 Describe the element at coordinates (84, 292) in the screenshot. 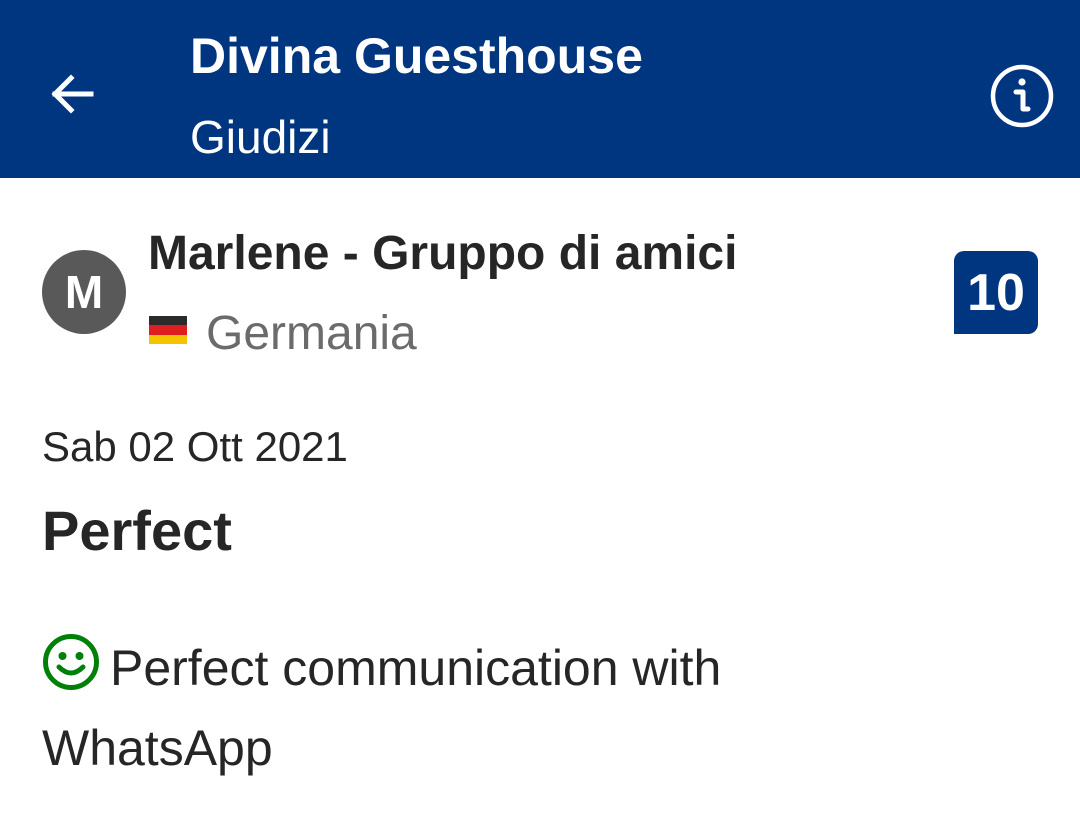

I see `avatar: M` at that location.